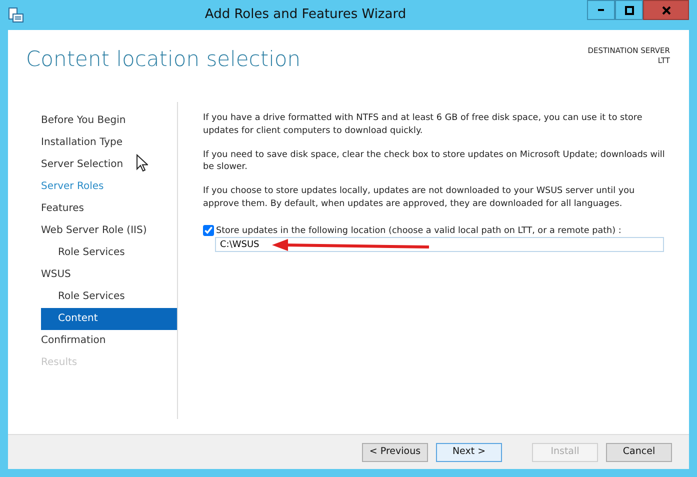  Describe the element at coordinates (163, 59) in the screenshot. I see `page-title: Content location selection` at that location.